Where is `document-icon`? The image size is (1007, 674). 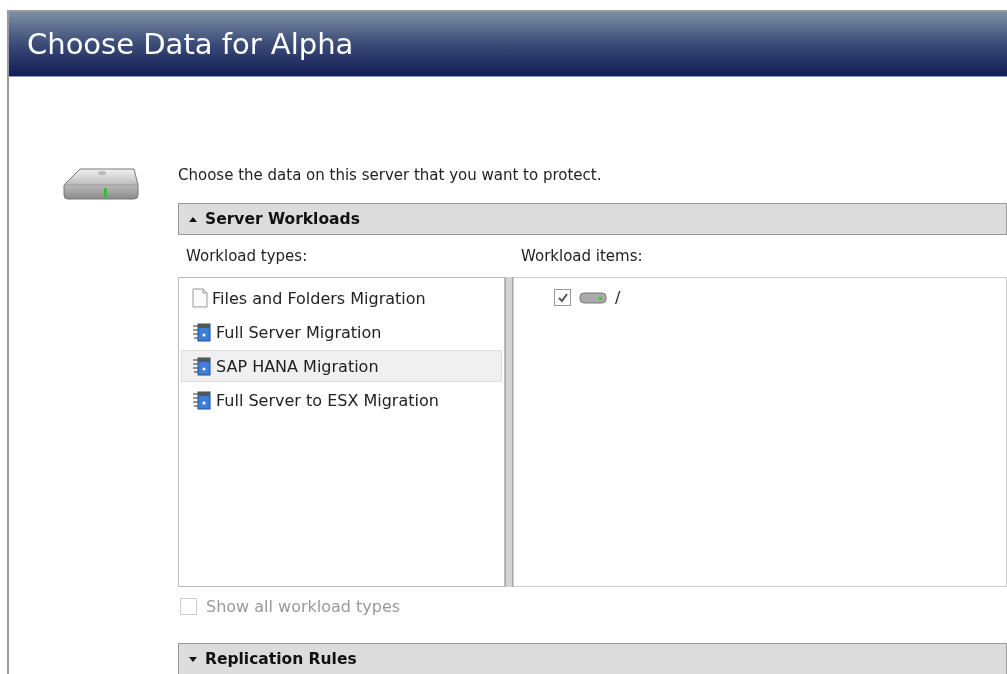
document-icon is located at coordinates (200, 298).